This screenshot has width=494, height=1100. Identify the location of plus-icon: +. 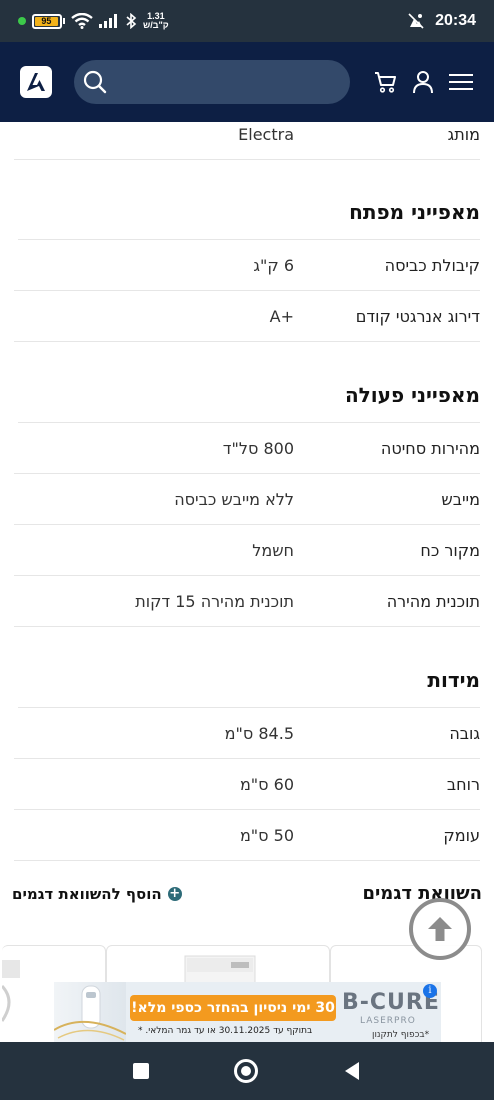
(174, 893).